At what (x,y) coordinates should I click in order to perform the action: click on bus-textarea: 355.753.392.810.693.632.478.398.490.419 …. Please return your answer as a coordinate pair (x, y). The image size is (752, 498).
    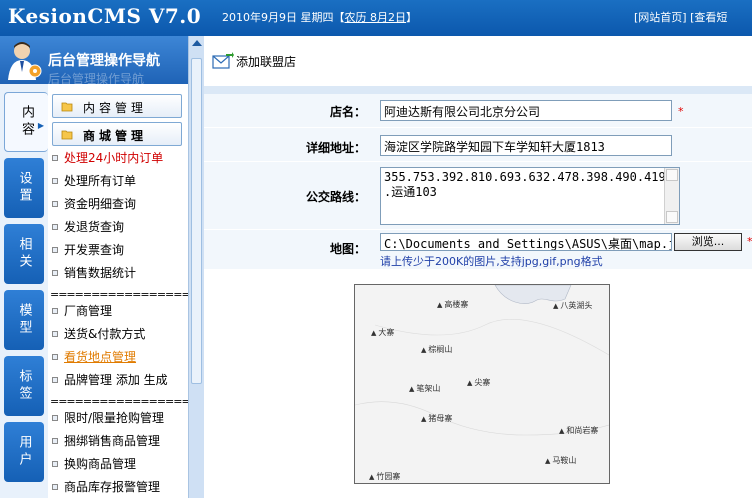
    Looking at the image, I should click on (530, 196).